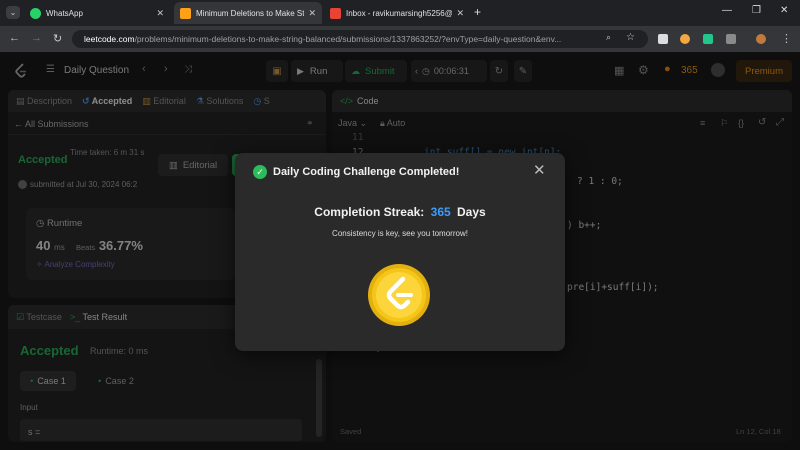 The image size is (800, 450). What do you see at coordinates (761, 39) in the screenshot?
I see `avatar` at bounding box center [761, 39].